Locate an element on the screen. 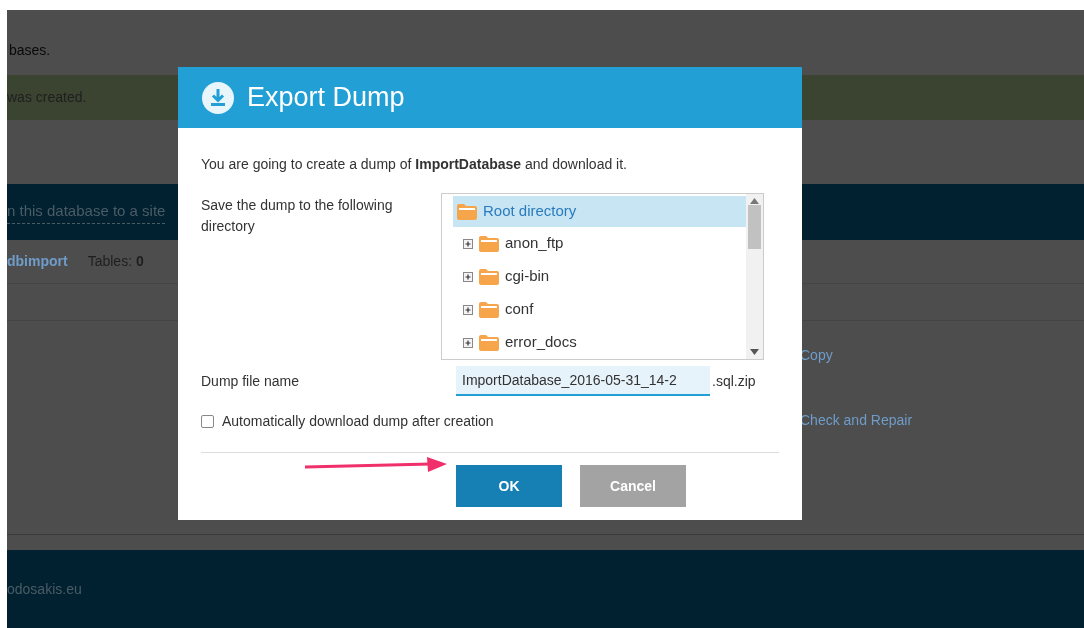  directory-label: Save the dump to the following directory is located at coordinates (297, 216).